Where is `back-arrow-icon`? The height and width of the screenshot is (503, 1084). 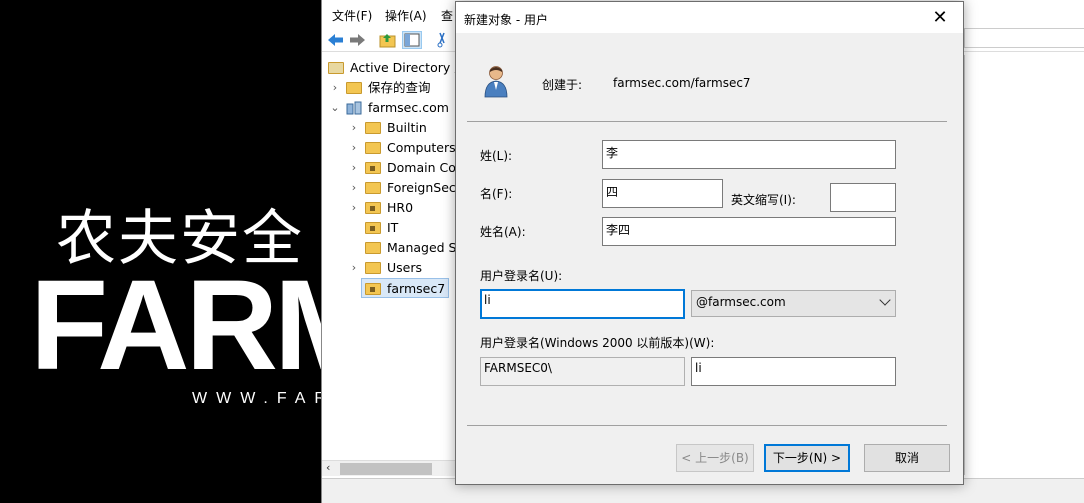 back-arrow-icon is located at coordinates (336, 40).